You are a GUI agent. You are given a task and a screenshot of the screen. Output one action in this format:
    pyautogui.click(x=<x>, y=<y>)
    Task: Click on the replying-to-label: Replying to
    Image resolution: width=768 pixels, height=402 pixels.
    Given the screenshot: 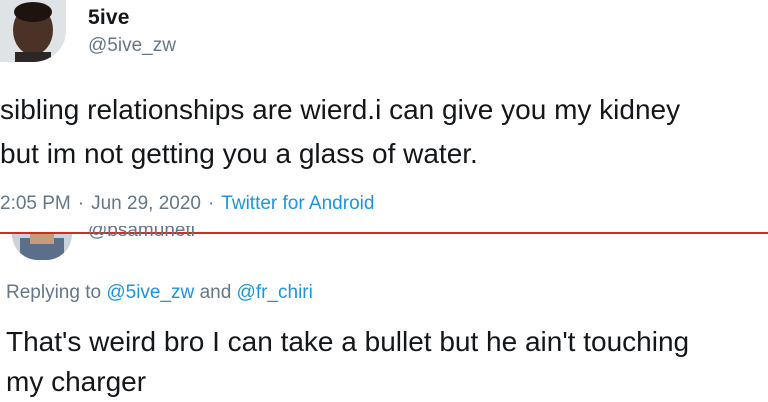 What is the action you would take?
    pyautogui.click(x=54, y=292)
    